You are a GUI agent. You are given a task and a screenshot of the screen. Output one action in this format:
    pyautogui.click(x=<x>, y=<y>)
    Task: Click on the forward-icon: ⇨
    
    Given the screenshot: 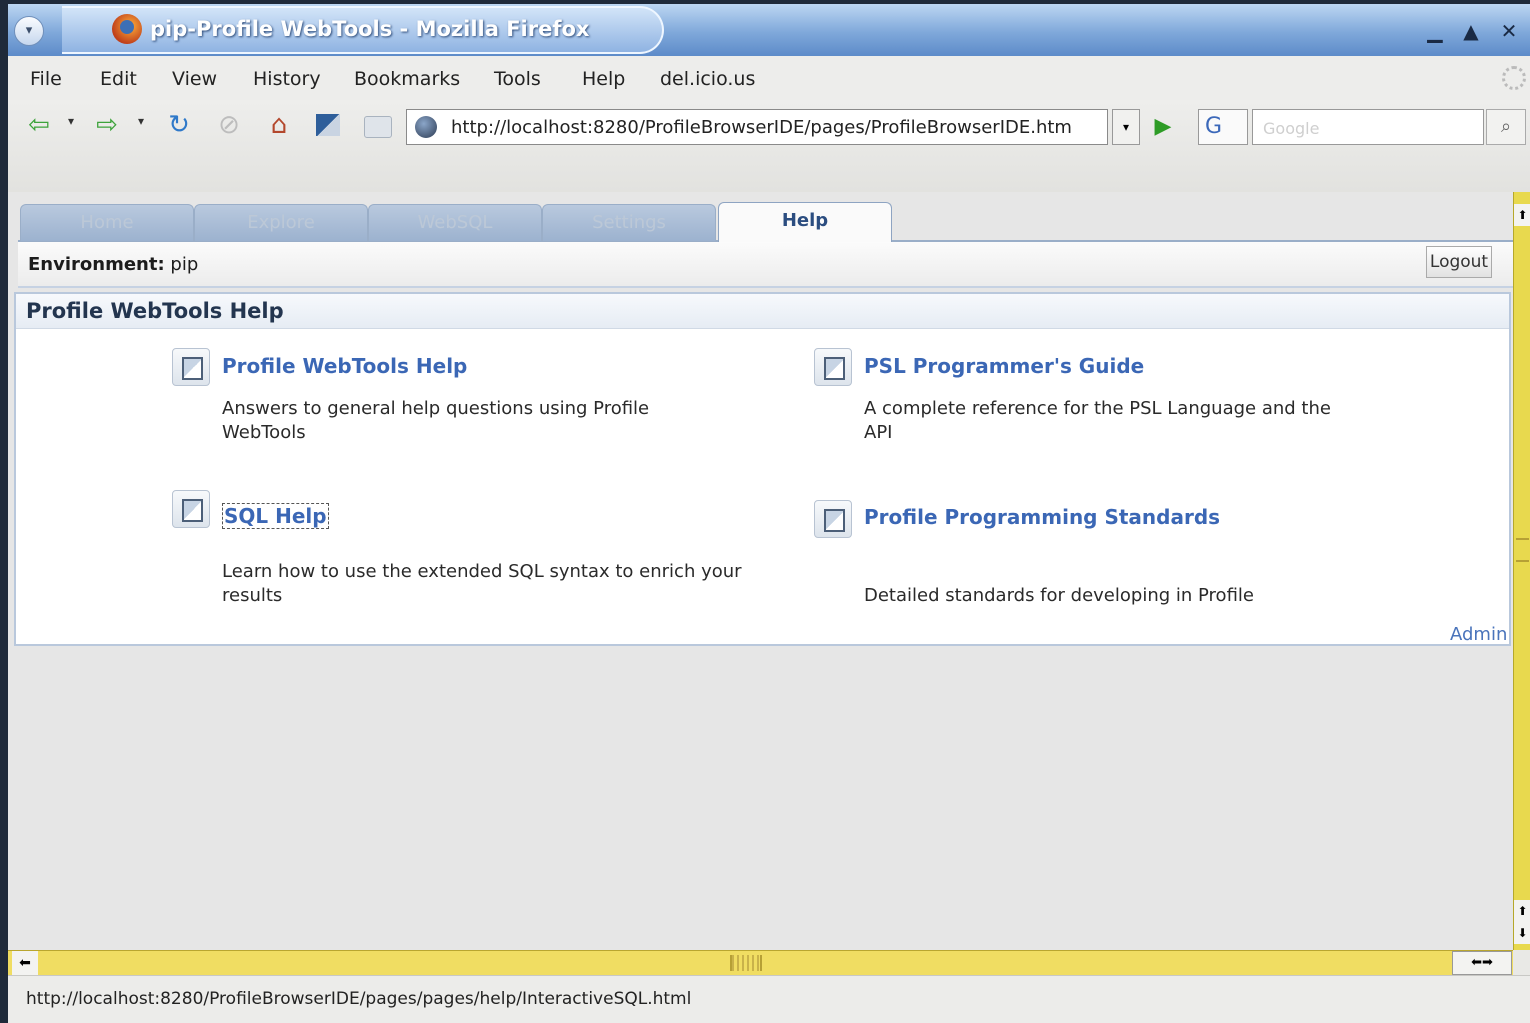 What is the action you would take?
    pyautogui.click(x=107, y=125)
    